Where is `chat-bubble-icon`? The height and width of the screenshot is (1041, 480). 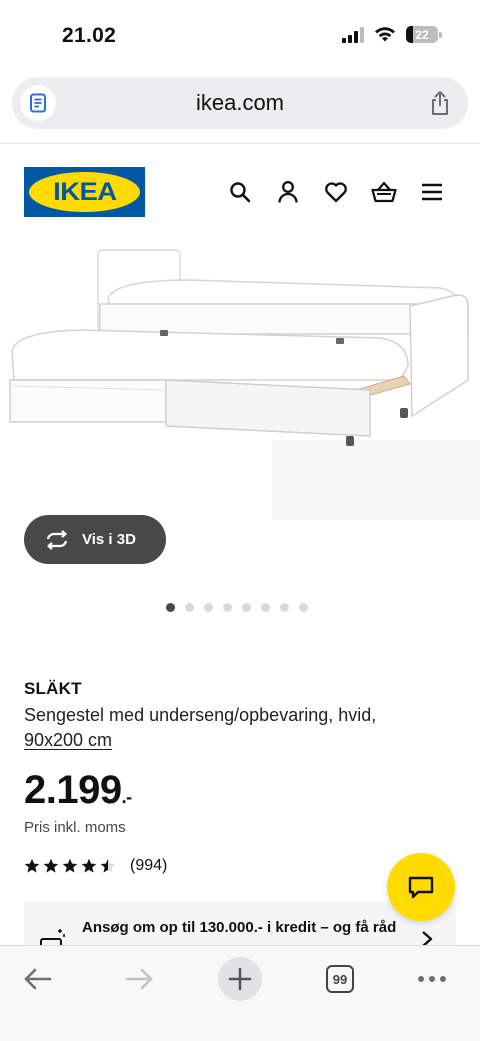
chat-bubble-icon is located at coordinates (421, 887).